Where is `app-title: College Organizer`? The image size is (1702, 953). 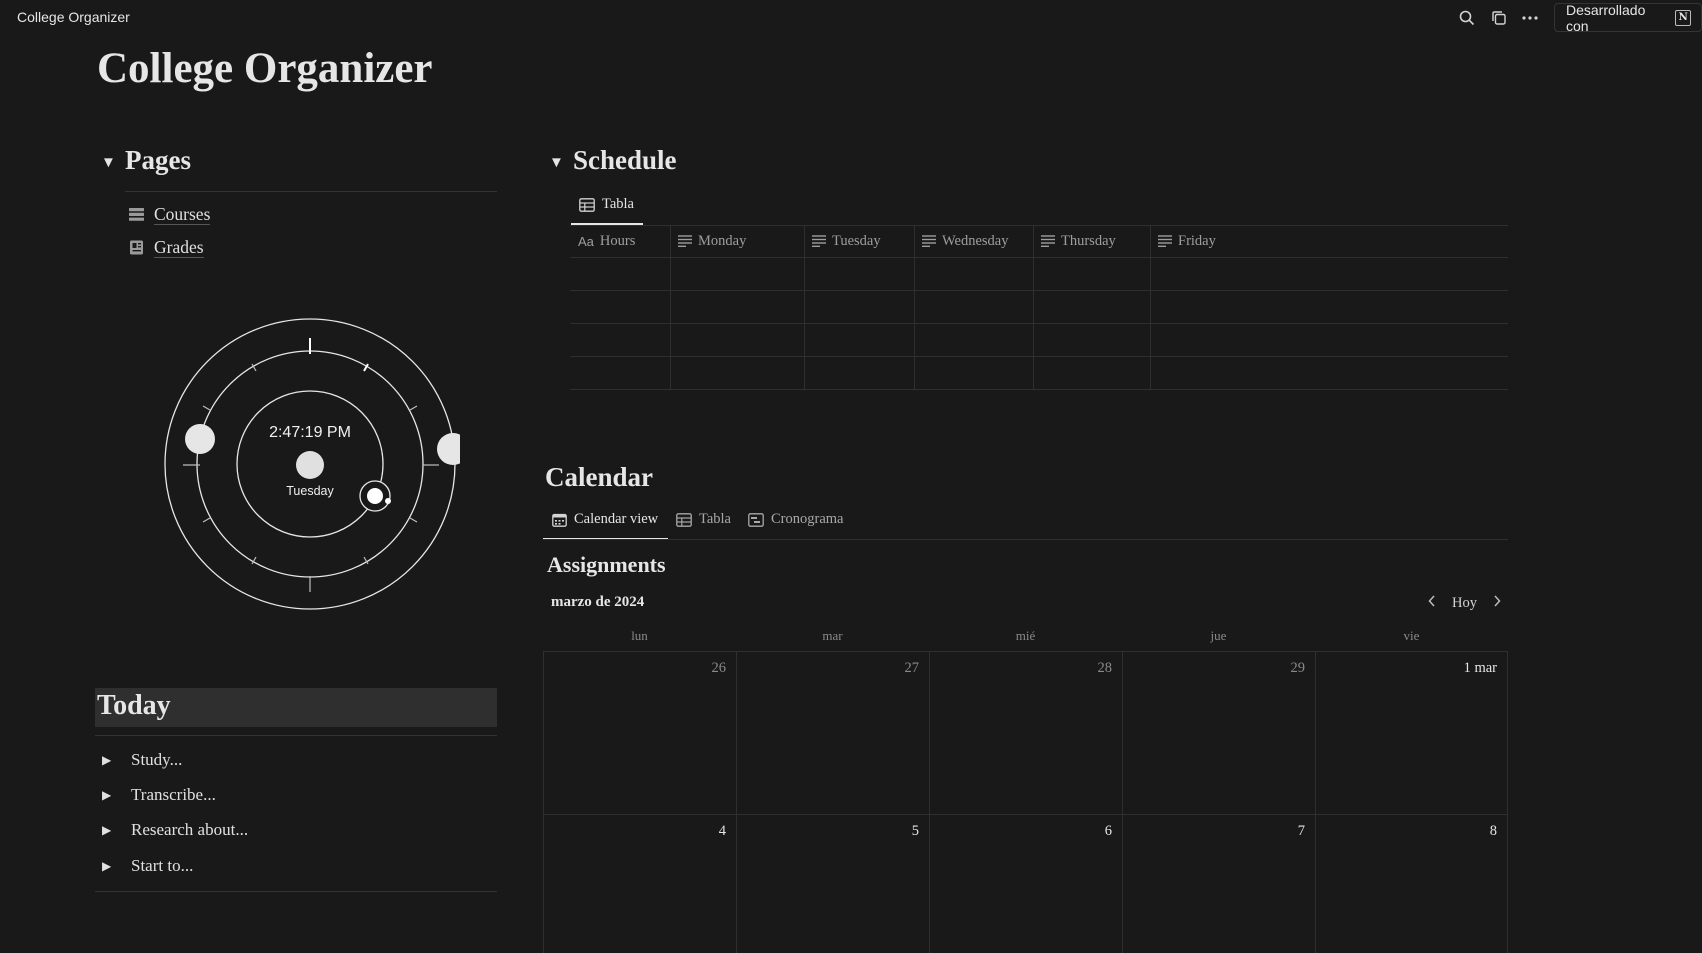
app-title: College Organizer is located at coordinates (73, 17).